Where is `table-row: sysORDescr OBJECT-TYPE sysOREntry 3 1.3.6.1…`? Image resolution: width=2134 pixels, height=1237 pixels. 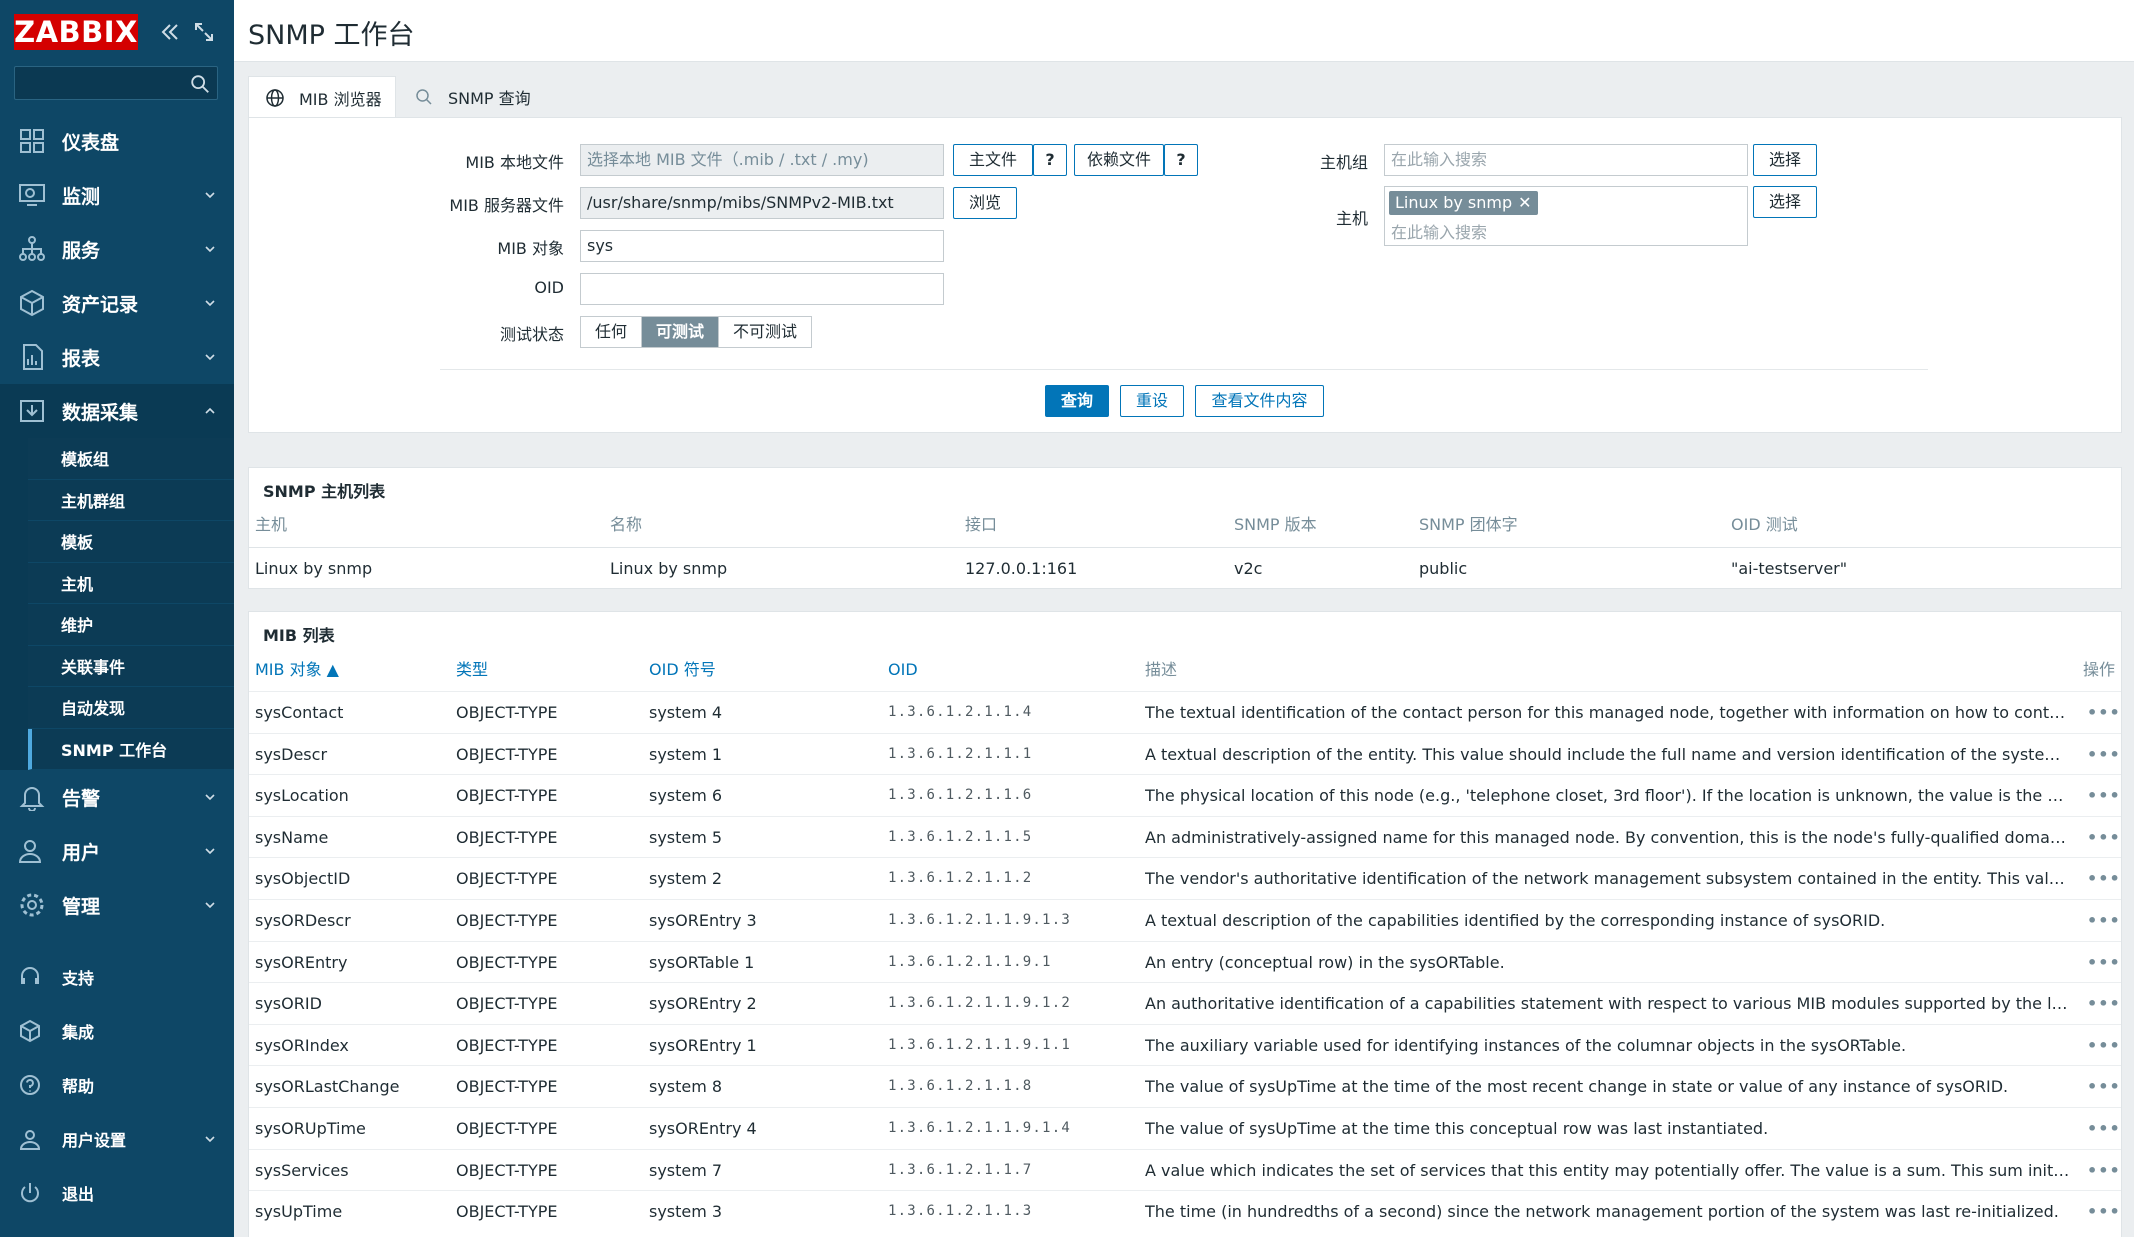
table-row: sysORDescr OBJECT-TYPE sysOREntry 3 1.3.6.1… is located at coordinates (1185, 920).